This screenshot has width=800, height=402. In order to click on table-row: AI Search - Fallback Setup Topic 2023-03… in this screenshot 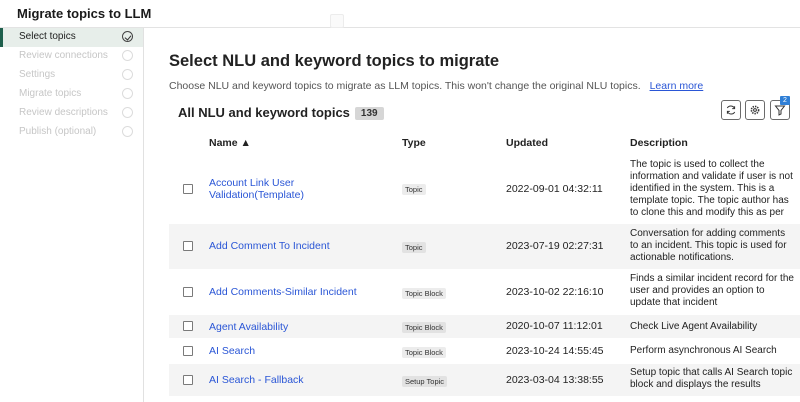, I will do `click(484, 380)`.